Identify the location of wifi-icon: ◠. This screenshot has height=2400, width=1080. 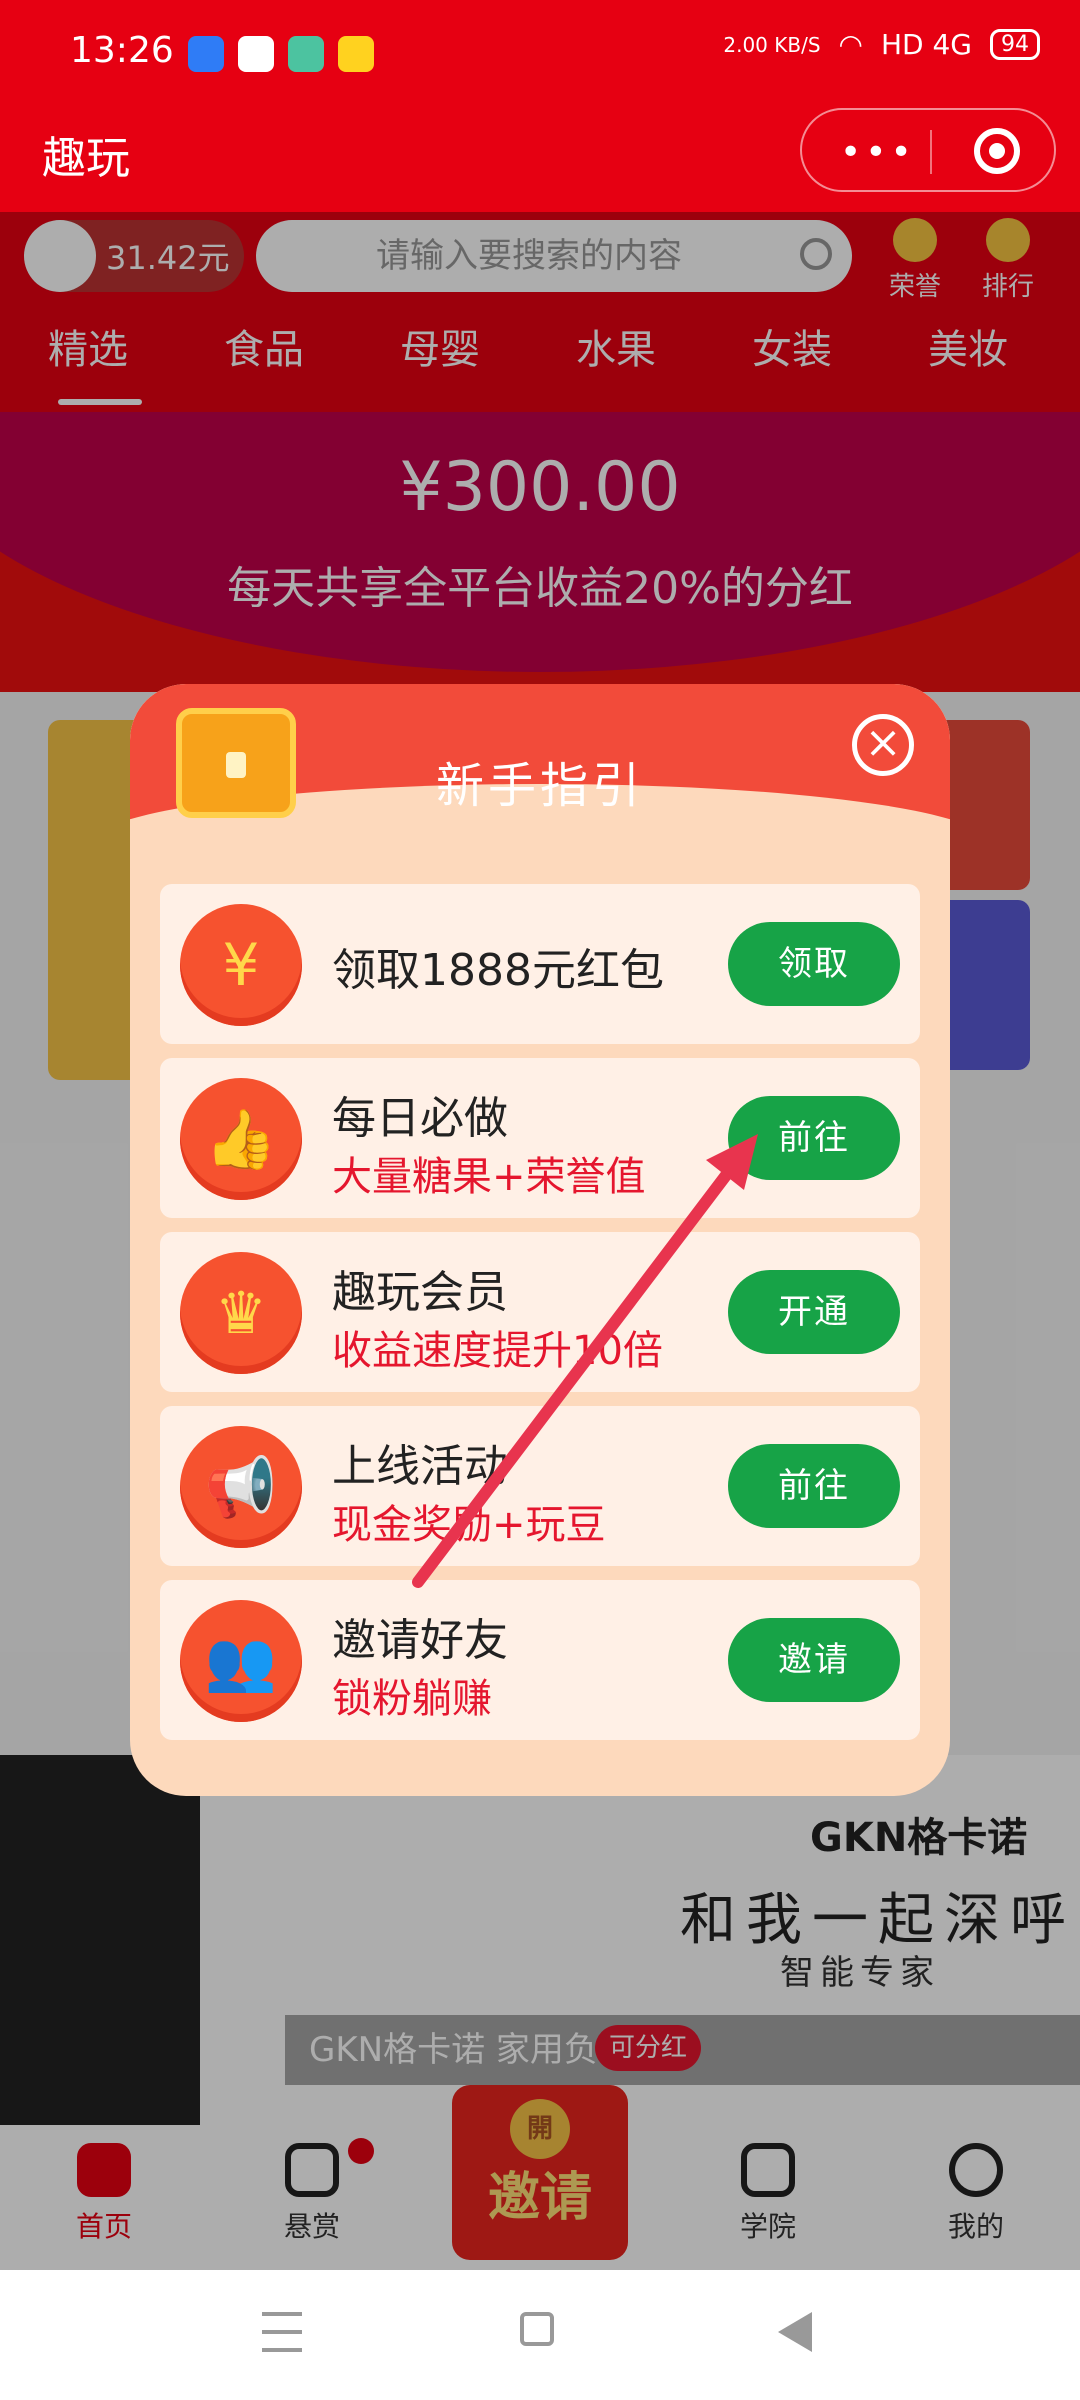
(850, 44).